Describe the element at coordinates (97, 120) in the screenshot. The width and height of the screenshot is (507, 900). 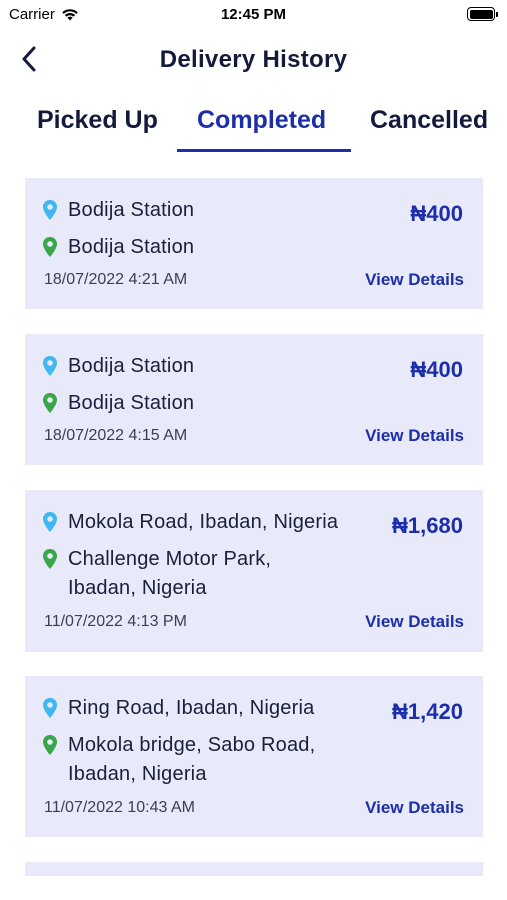
I see `tab-picked-up: Picked Up` at that location.